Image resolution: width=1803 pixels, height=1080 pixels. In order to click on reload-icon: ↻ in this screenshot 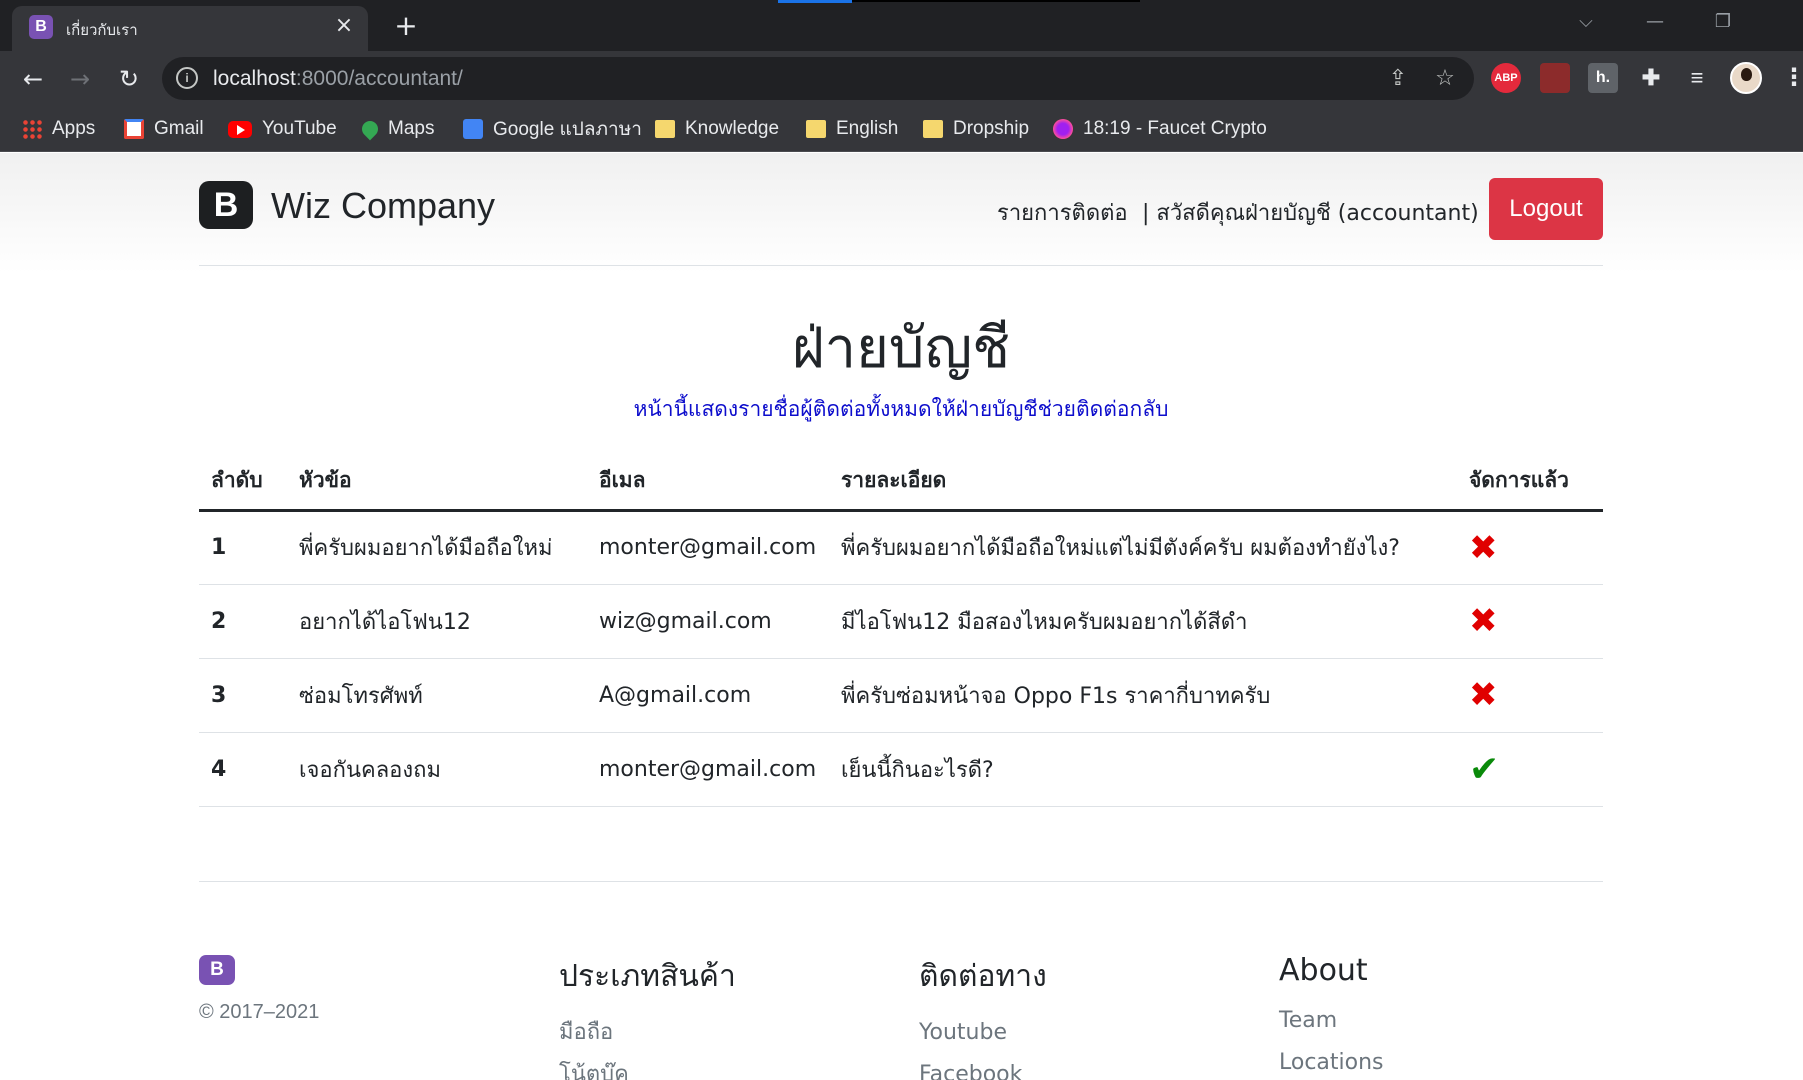, I will do `click(129, 79)`.